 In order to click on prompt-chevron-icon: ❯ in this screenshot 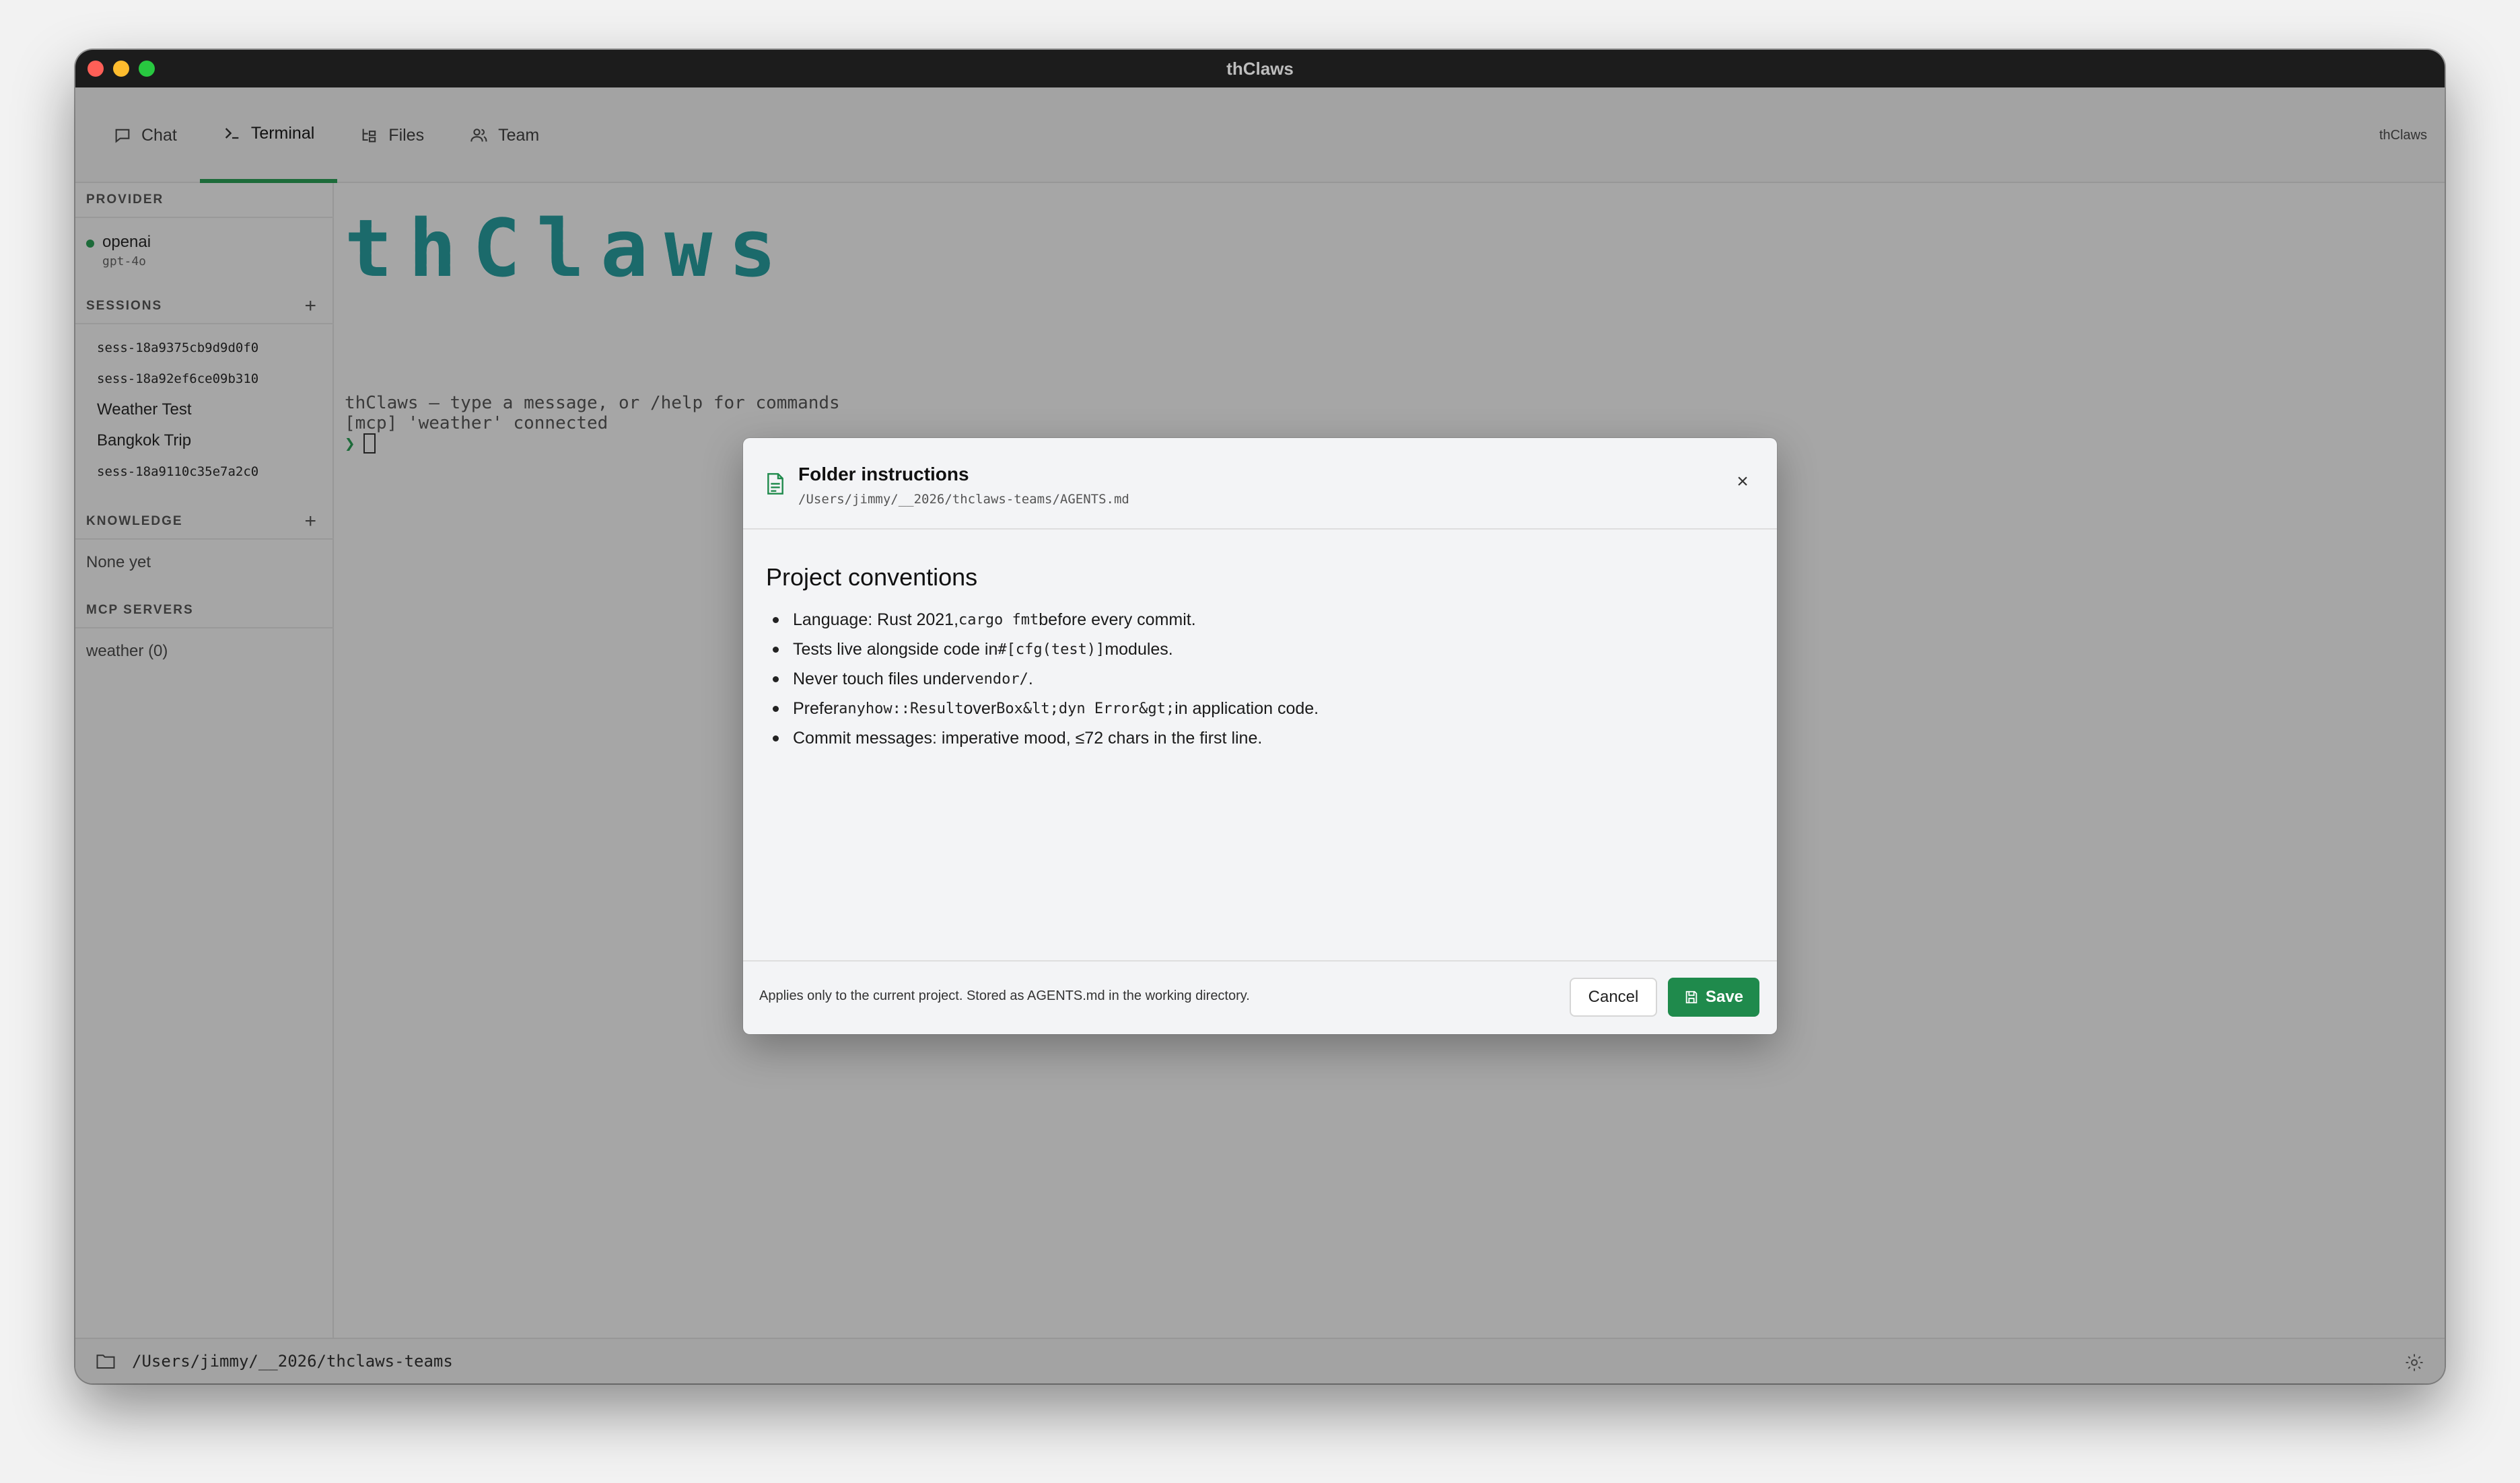, I will do `click(350, 444)`.